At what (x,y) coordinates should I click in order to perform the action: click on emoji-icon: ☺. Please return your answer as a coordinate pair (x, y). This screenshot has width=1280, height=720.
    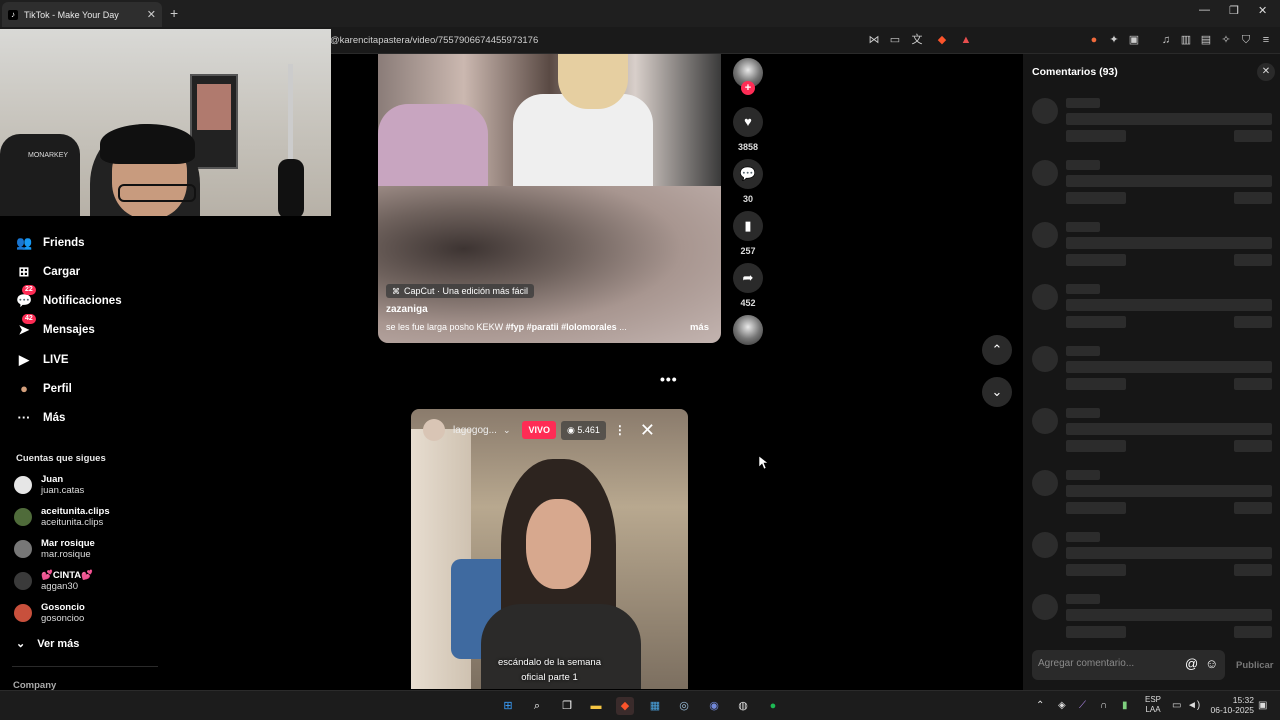
    Looking at the image, I should click on (1211, 663).